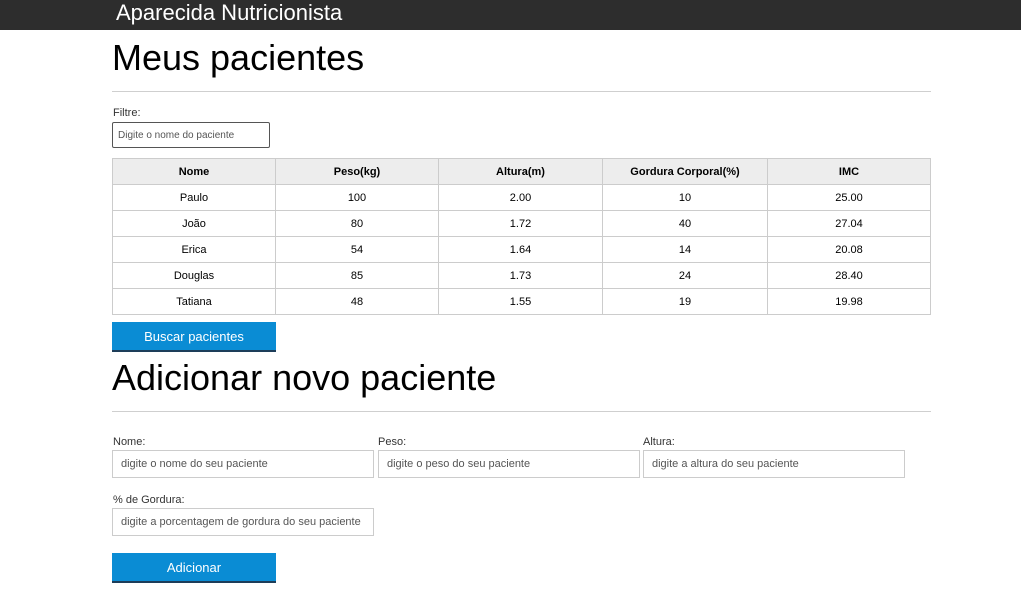  What do you see at coordinates (849, 171) in the screenshot?
I see `column-header-imc: IMC` at bounding box center [849, 171].